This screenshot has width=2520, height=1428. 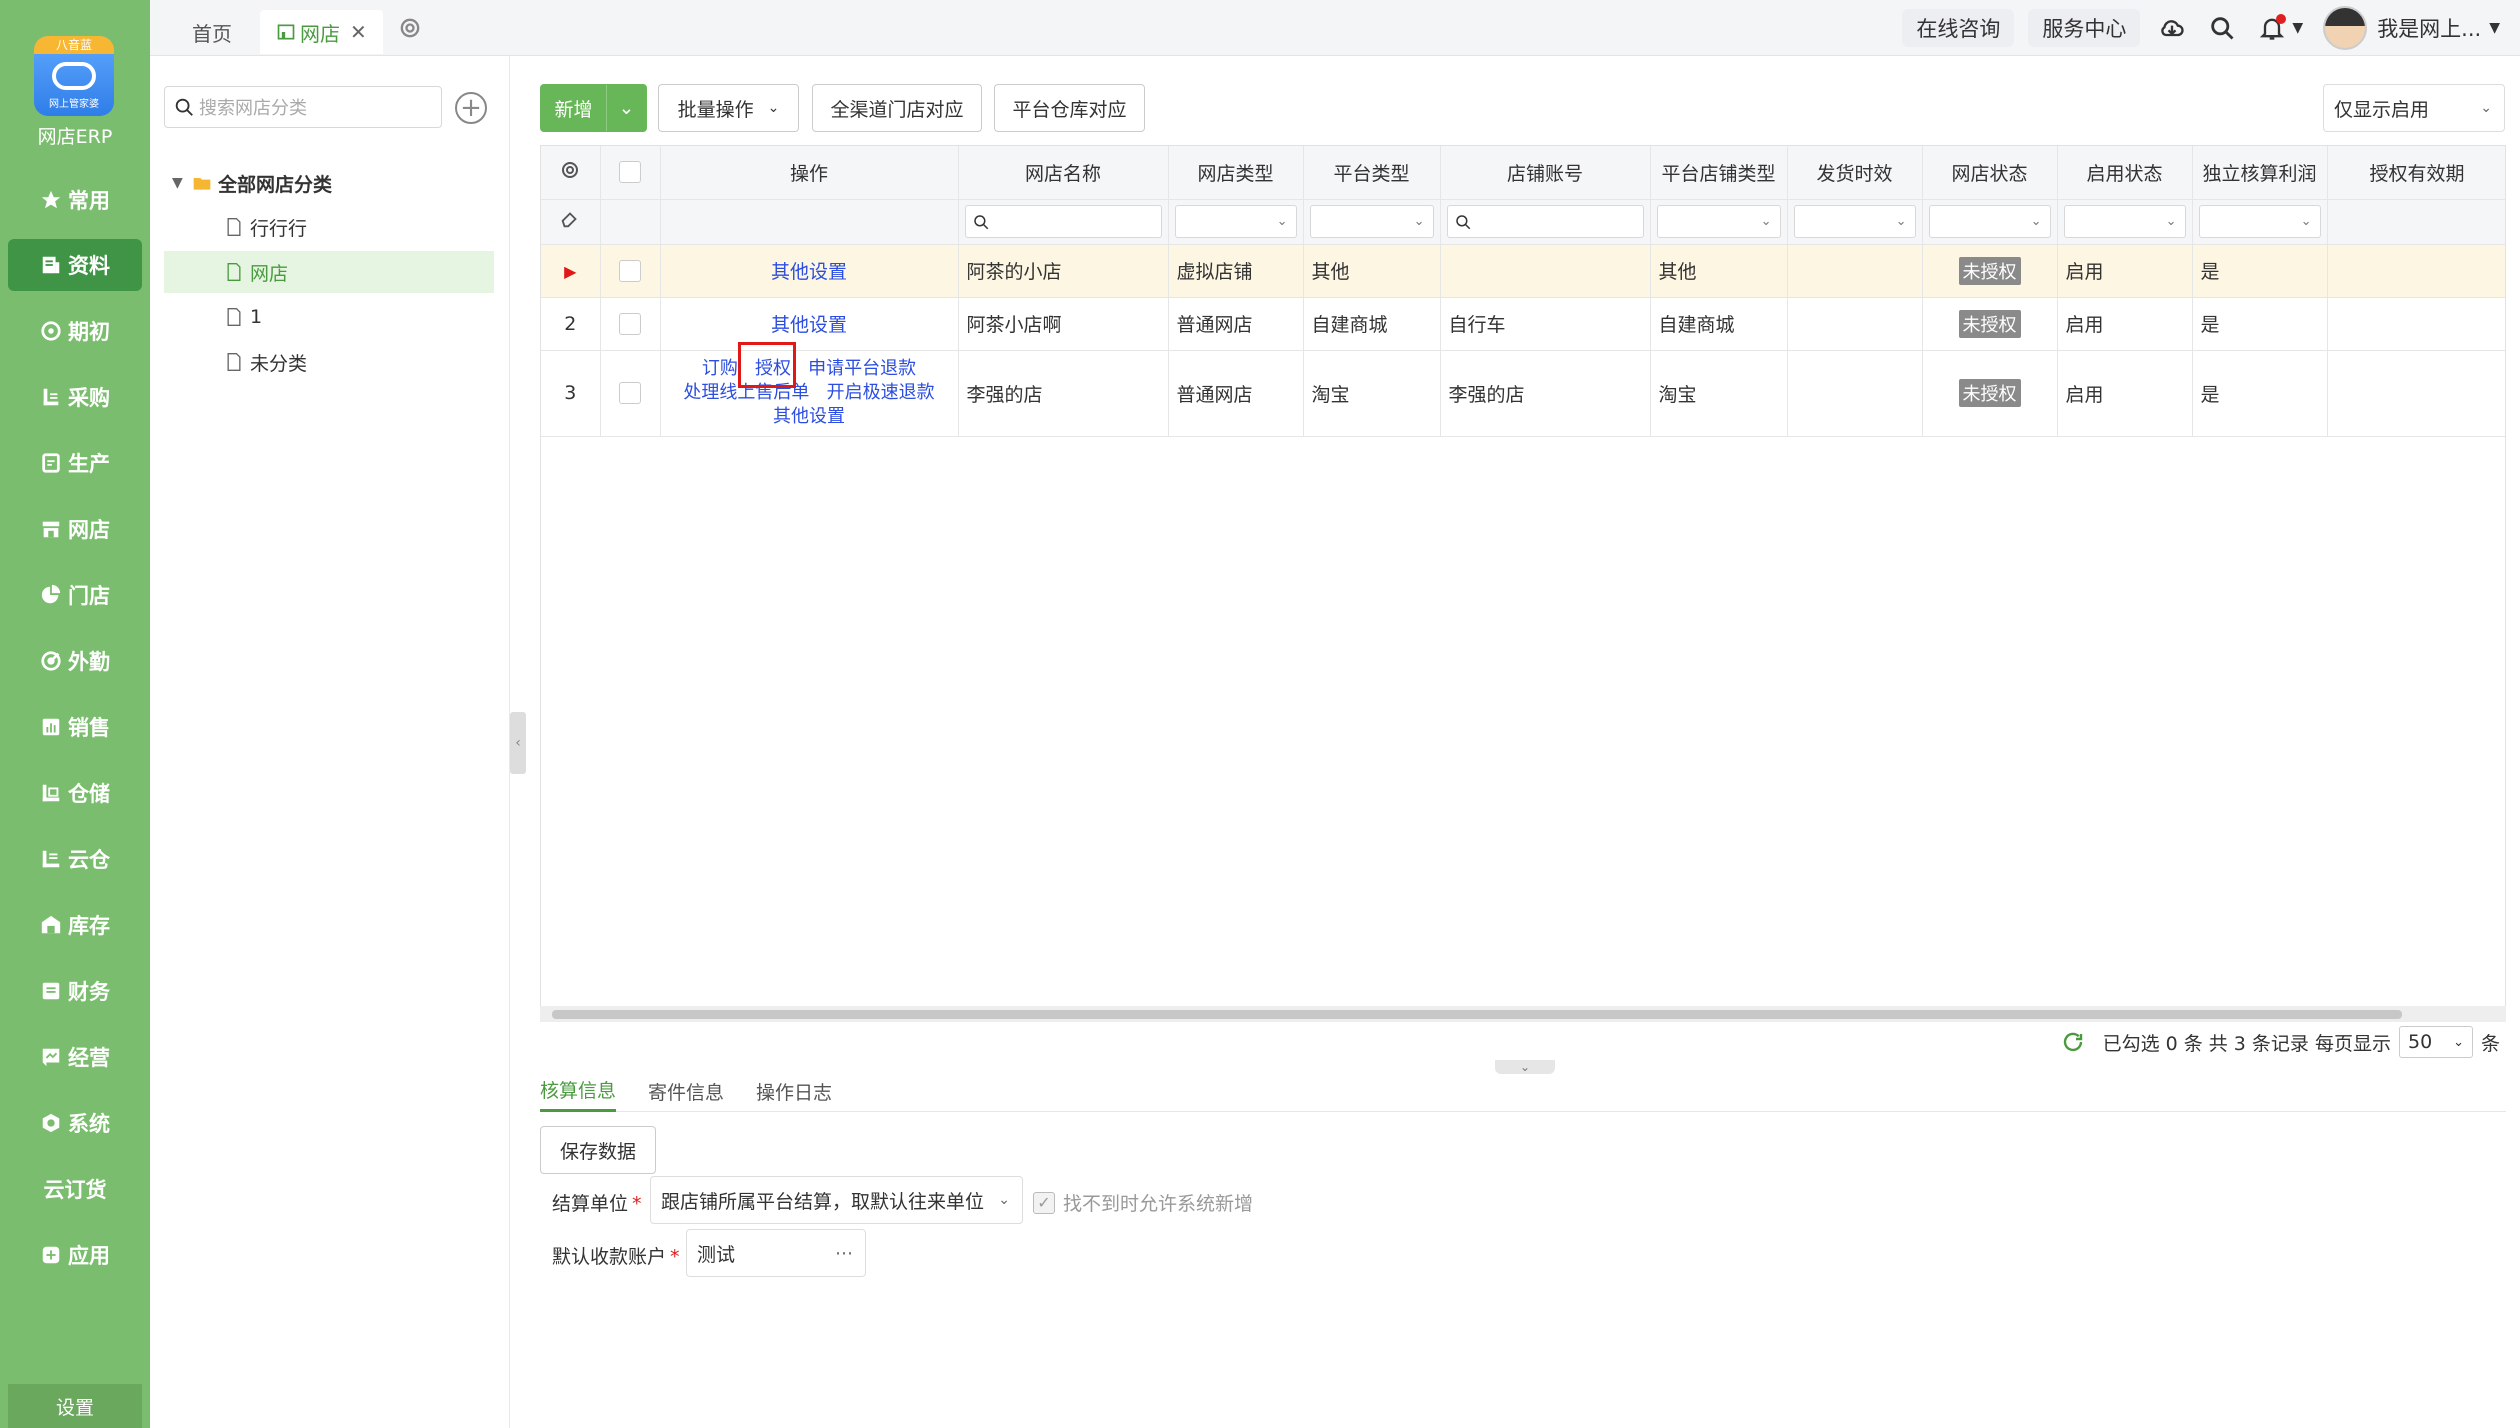 I want to click on apply-platform-refund-link: 申请平台退款, so click(x=862, y=368).